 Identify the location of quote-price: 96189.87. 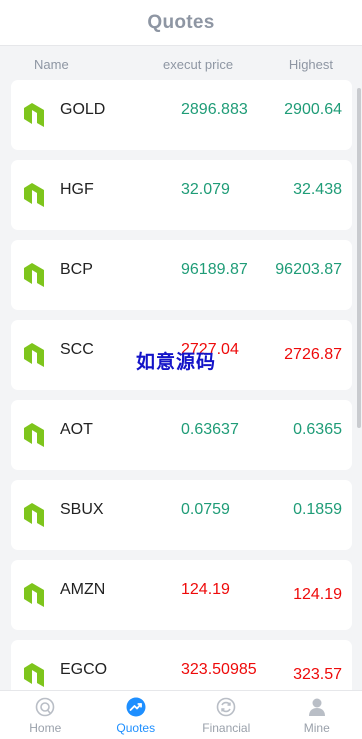
(214, 269).